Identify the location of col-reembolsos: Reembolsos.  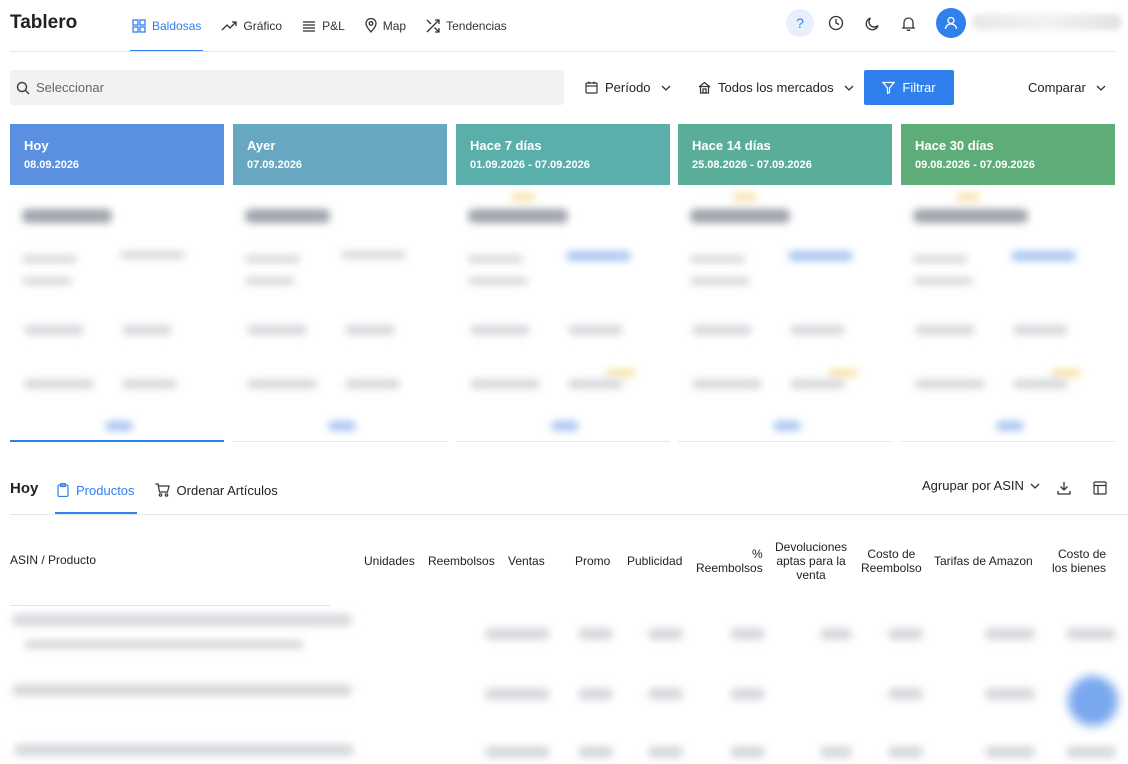
(461, 561).